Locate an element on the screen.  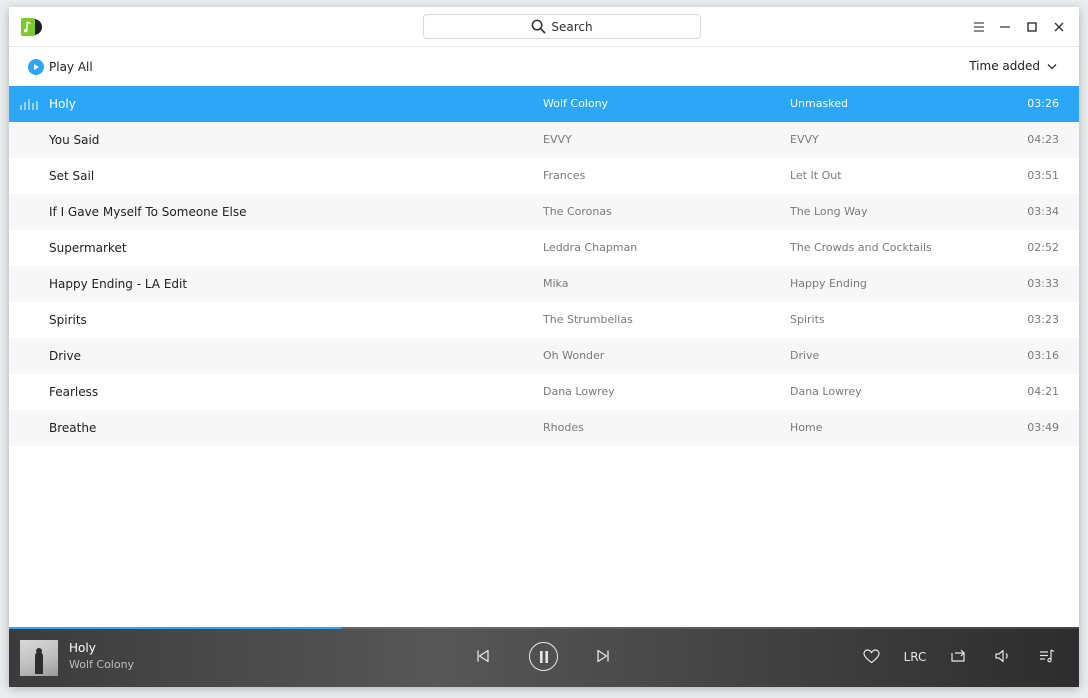
pause-icon is located at coordinates (543, 656).